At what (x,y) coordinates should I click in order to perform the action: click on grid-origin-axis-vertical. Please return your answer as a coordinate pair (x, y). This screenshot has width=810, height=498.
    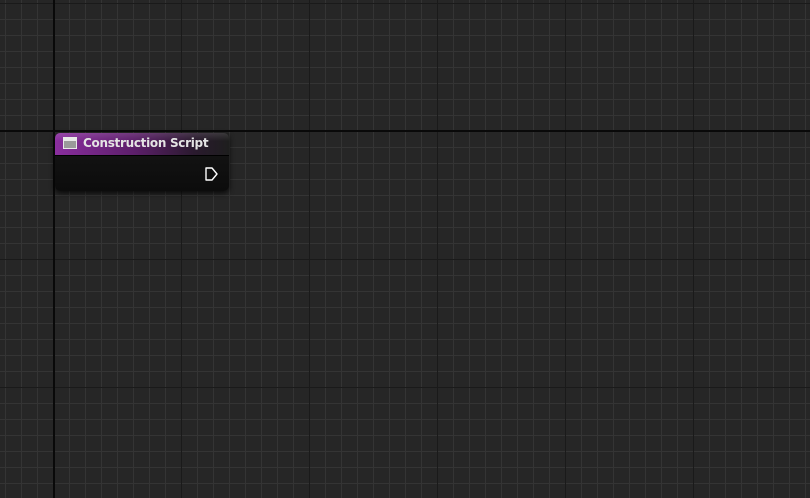
    Looking at the image, I should click on (54, 249).